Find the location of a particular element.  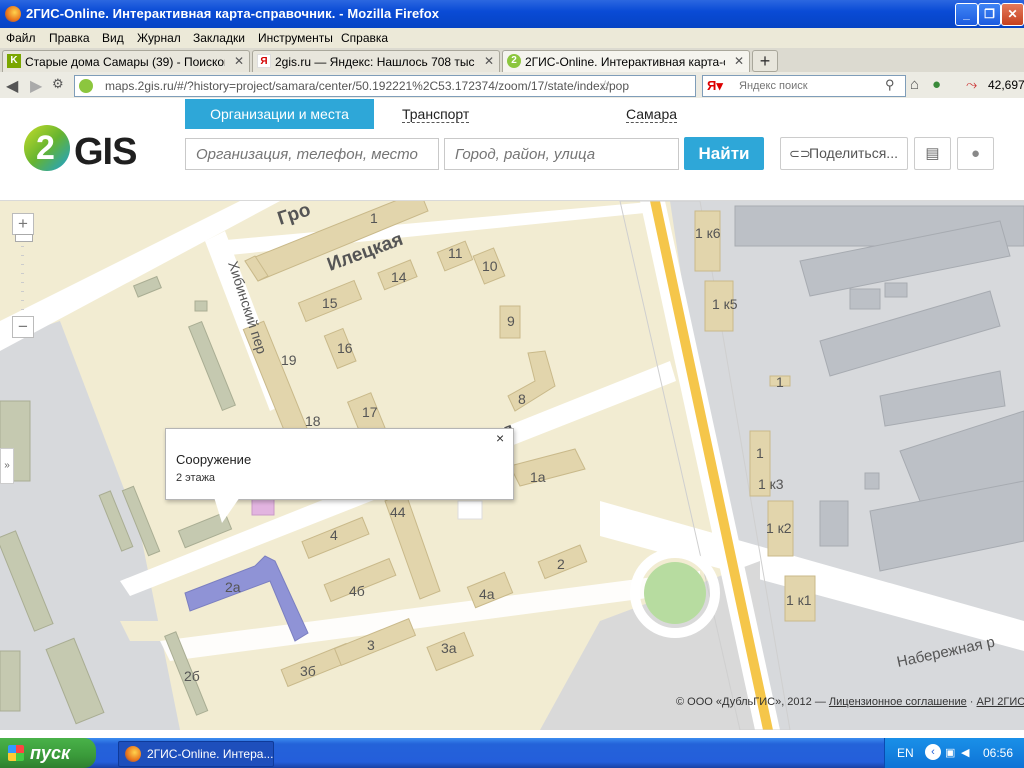

building-number: 14 is located at coordinates (399, 277).